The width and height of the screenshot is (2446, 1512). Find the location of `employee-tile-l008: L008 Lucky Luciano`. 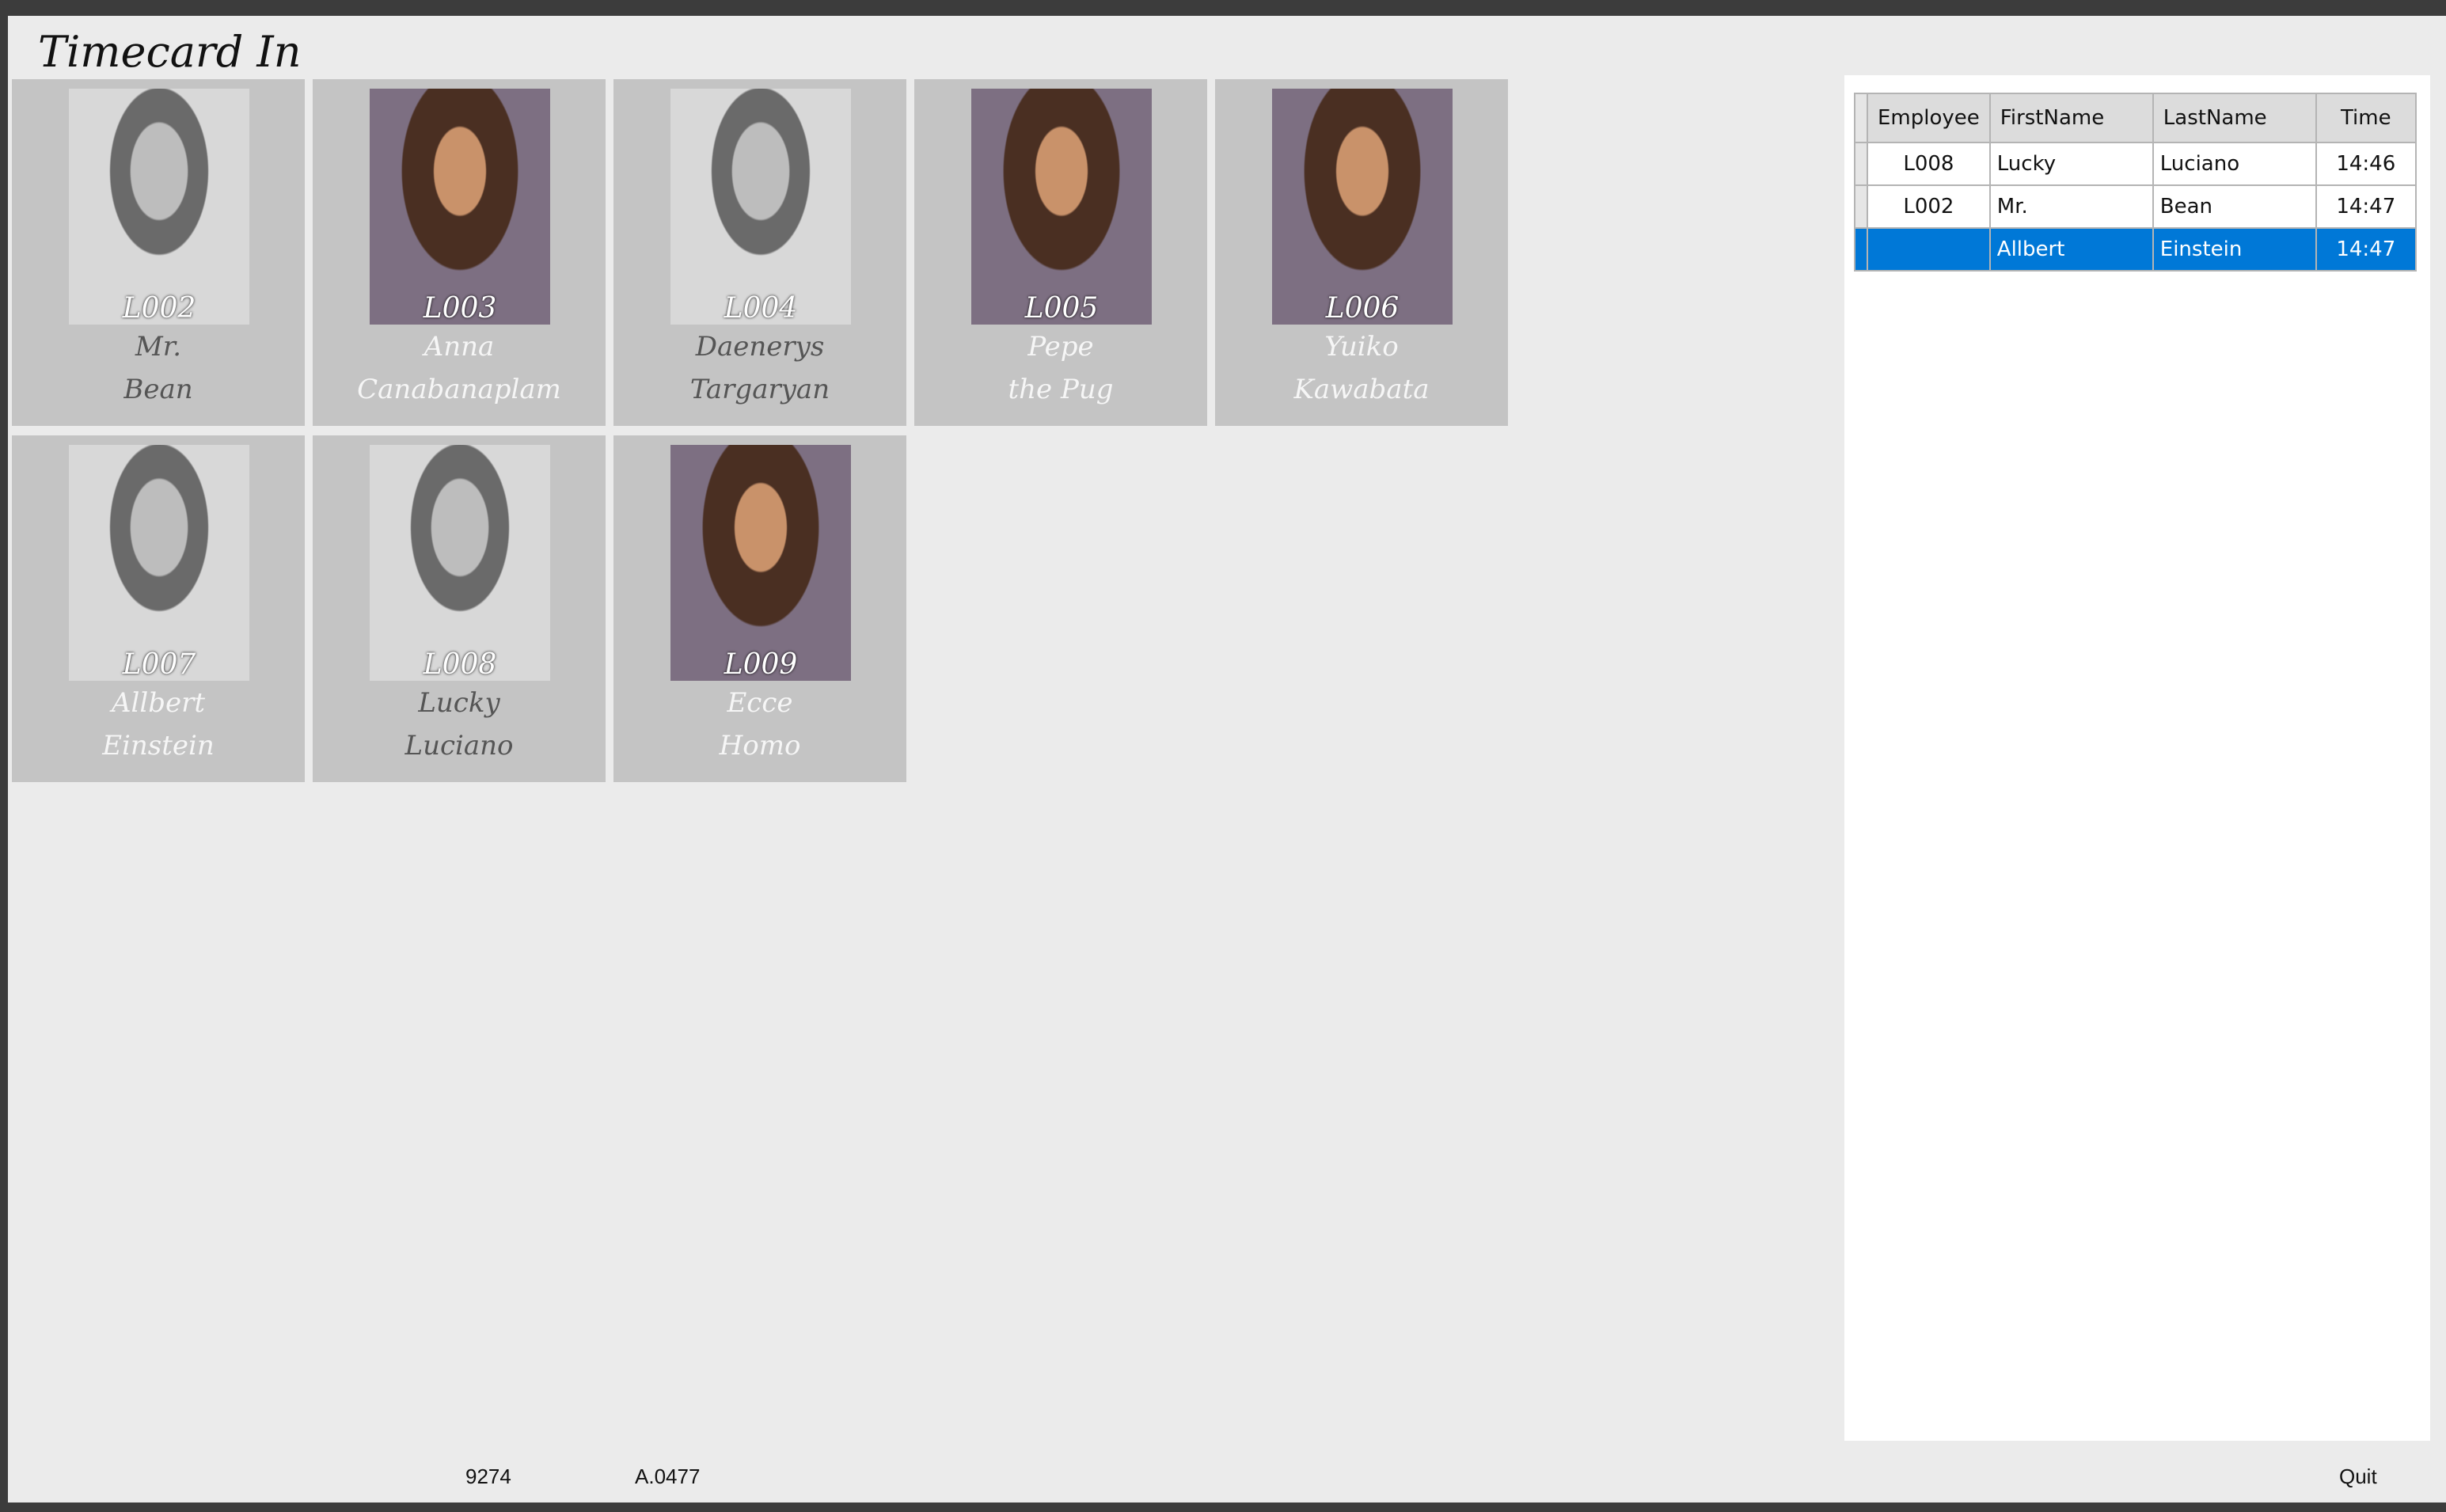

employee-tile-l008: L008 Lucky Luciano is located at coordinates (460, 608).